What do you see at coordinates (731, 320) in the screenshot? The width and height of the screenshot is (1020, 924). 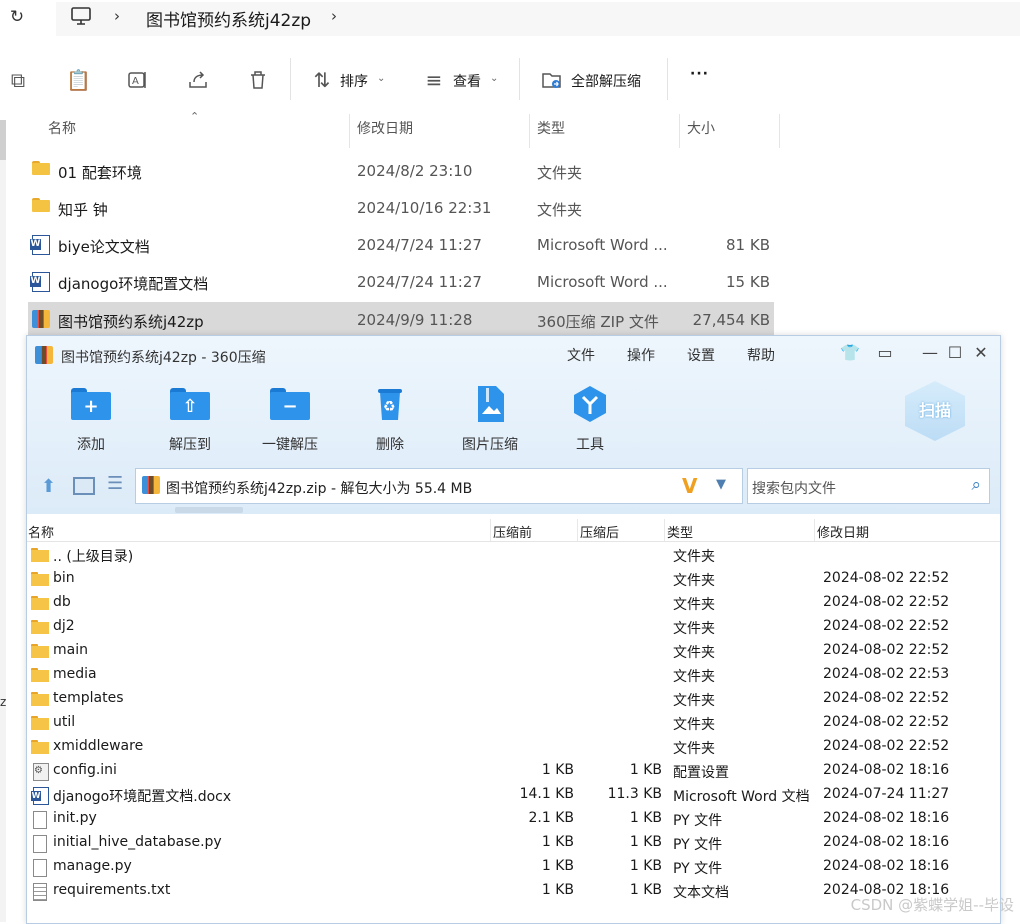 I see `file-size: 27,454 KB` at bounding box center [731, 320].